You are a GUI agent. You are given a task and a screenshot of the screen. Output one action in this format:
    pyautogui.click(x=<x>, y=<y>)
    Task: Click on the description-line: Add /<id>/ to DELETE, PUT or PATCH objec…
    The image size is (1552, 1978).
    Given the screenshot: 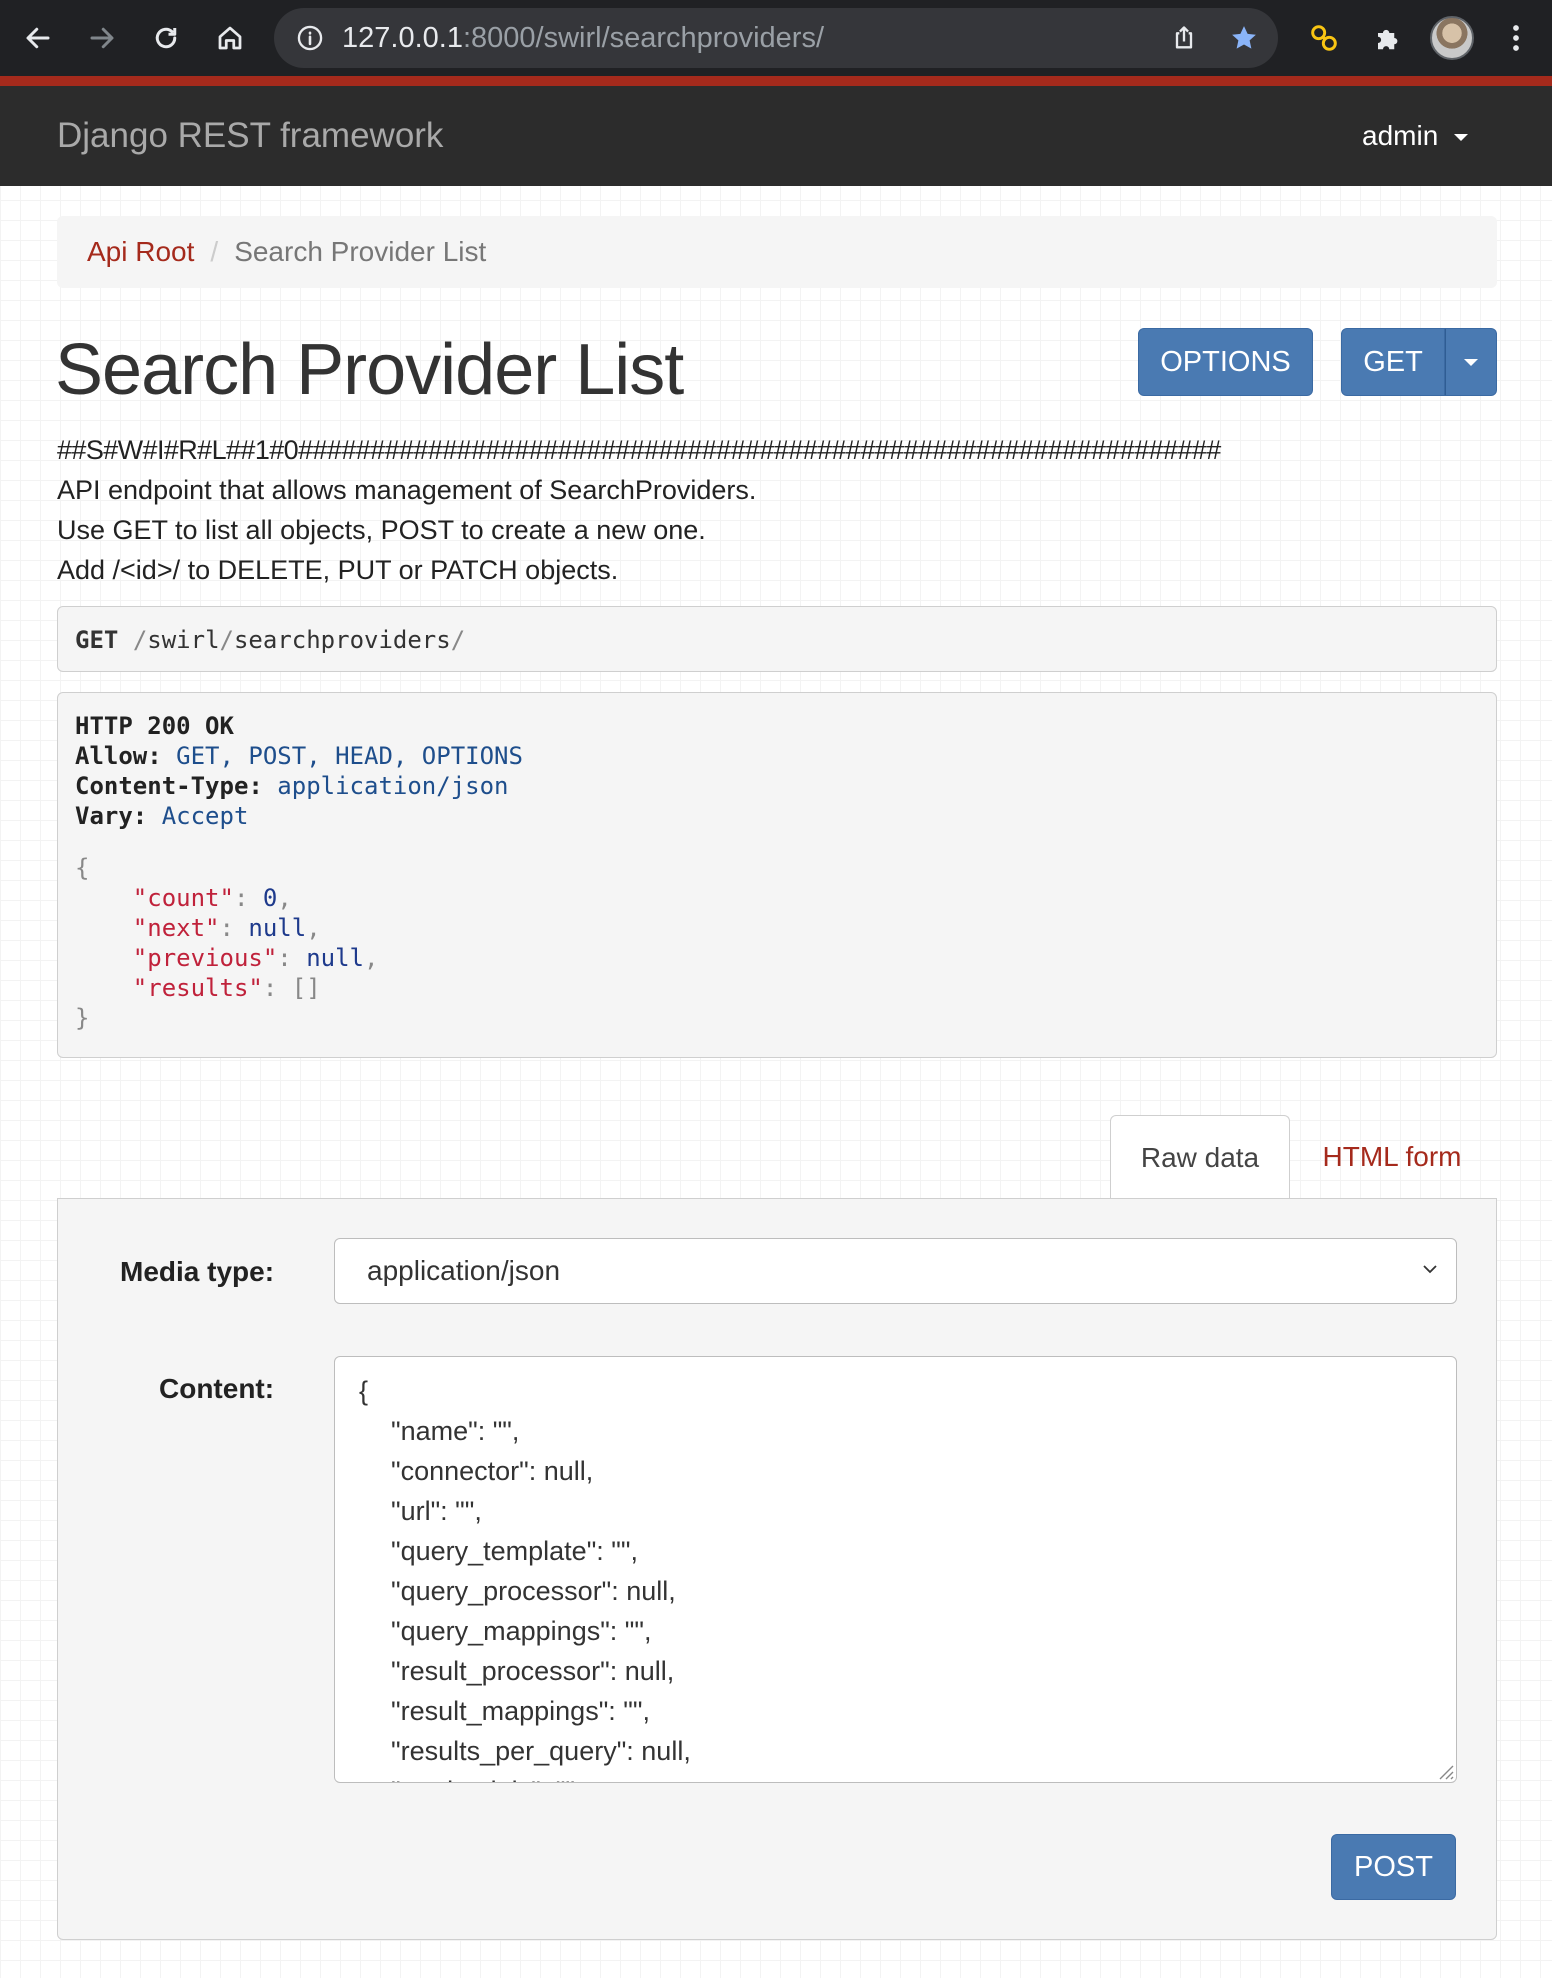 What is the action you would take?
    pyautogui.click(x=338, y=570)
    